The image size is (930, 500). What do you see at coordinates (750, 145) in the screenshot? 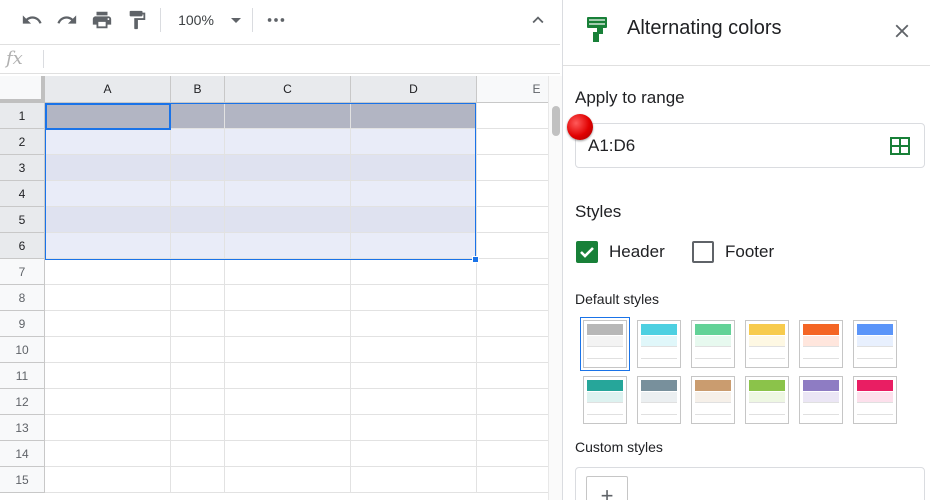
I see `range-input: A1:D6` at bounding box center [750, 145].